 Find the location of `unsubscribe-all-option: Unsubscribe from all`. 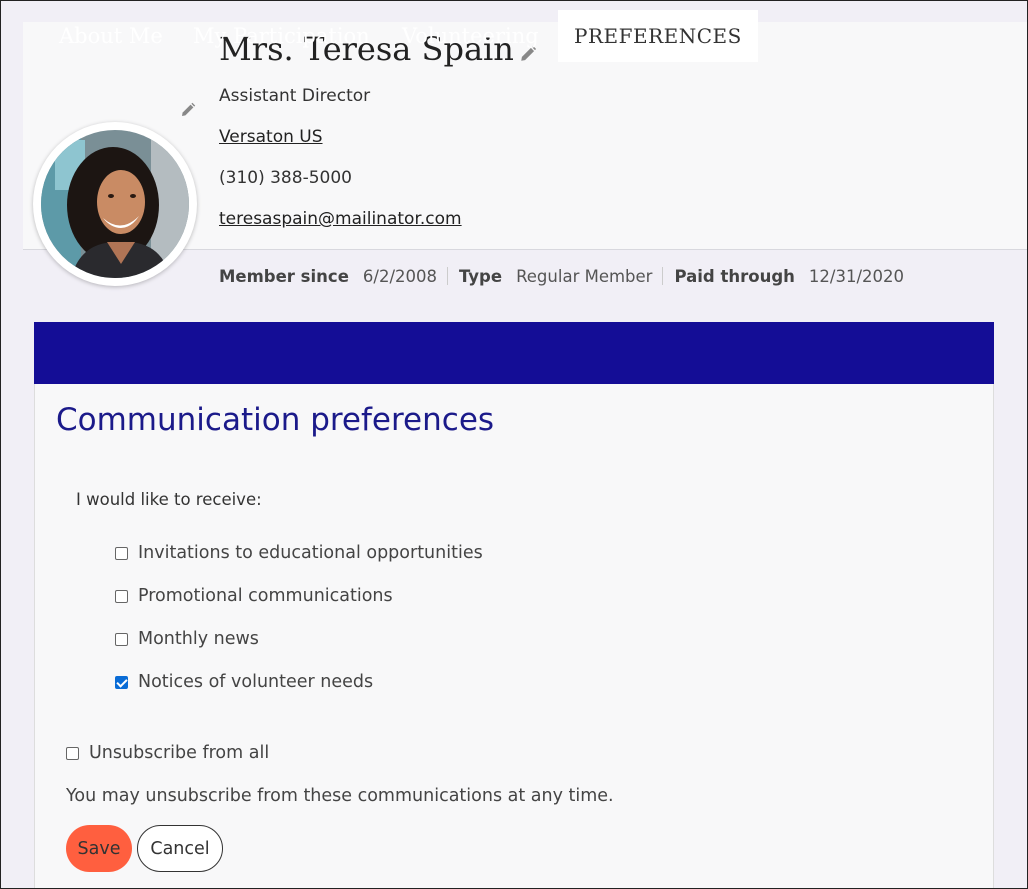

unsubscribe-all-option: Unsubscribe from all is located at coordinates (167, 753).